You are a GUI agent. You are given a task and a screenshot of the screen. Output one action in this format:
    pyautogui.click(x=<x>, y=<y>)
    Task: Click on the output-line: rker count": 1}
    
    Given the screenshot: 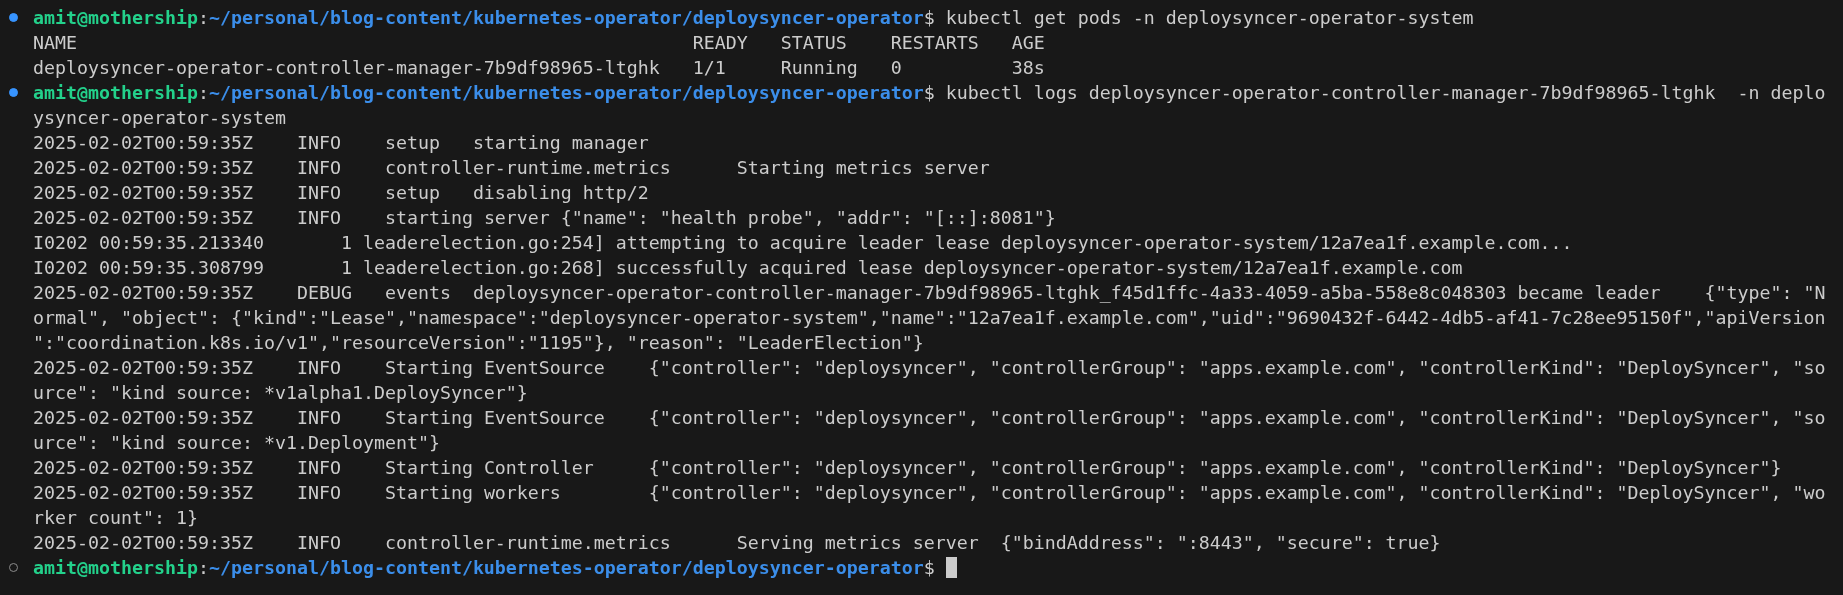 What is the action you would take?
    pyautogui.click(x=115, y=517)
    